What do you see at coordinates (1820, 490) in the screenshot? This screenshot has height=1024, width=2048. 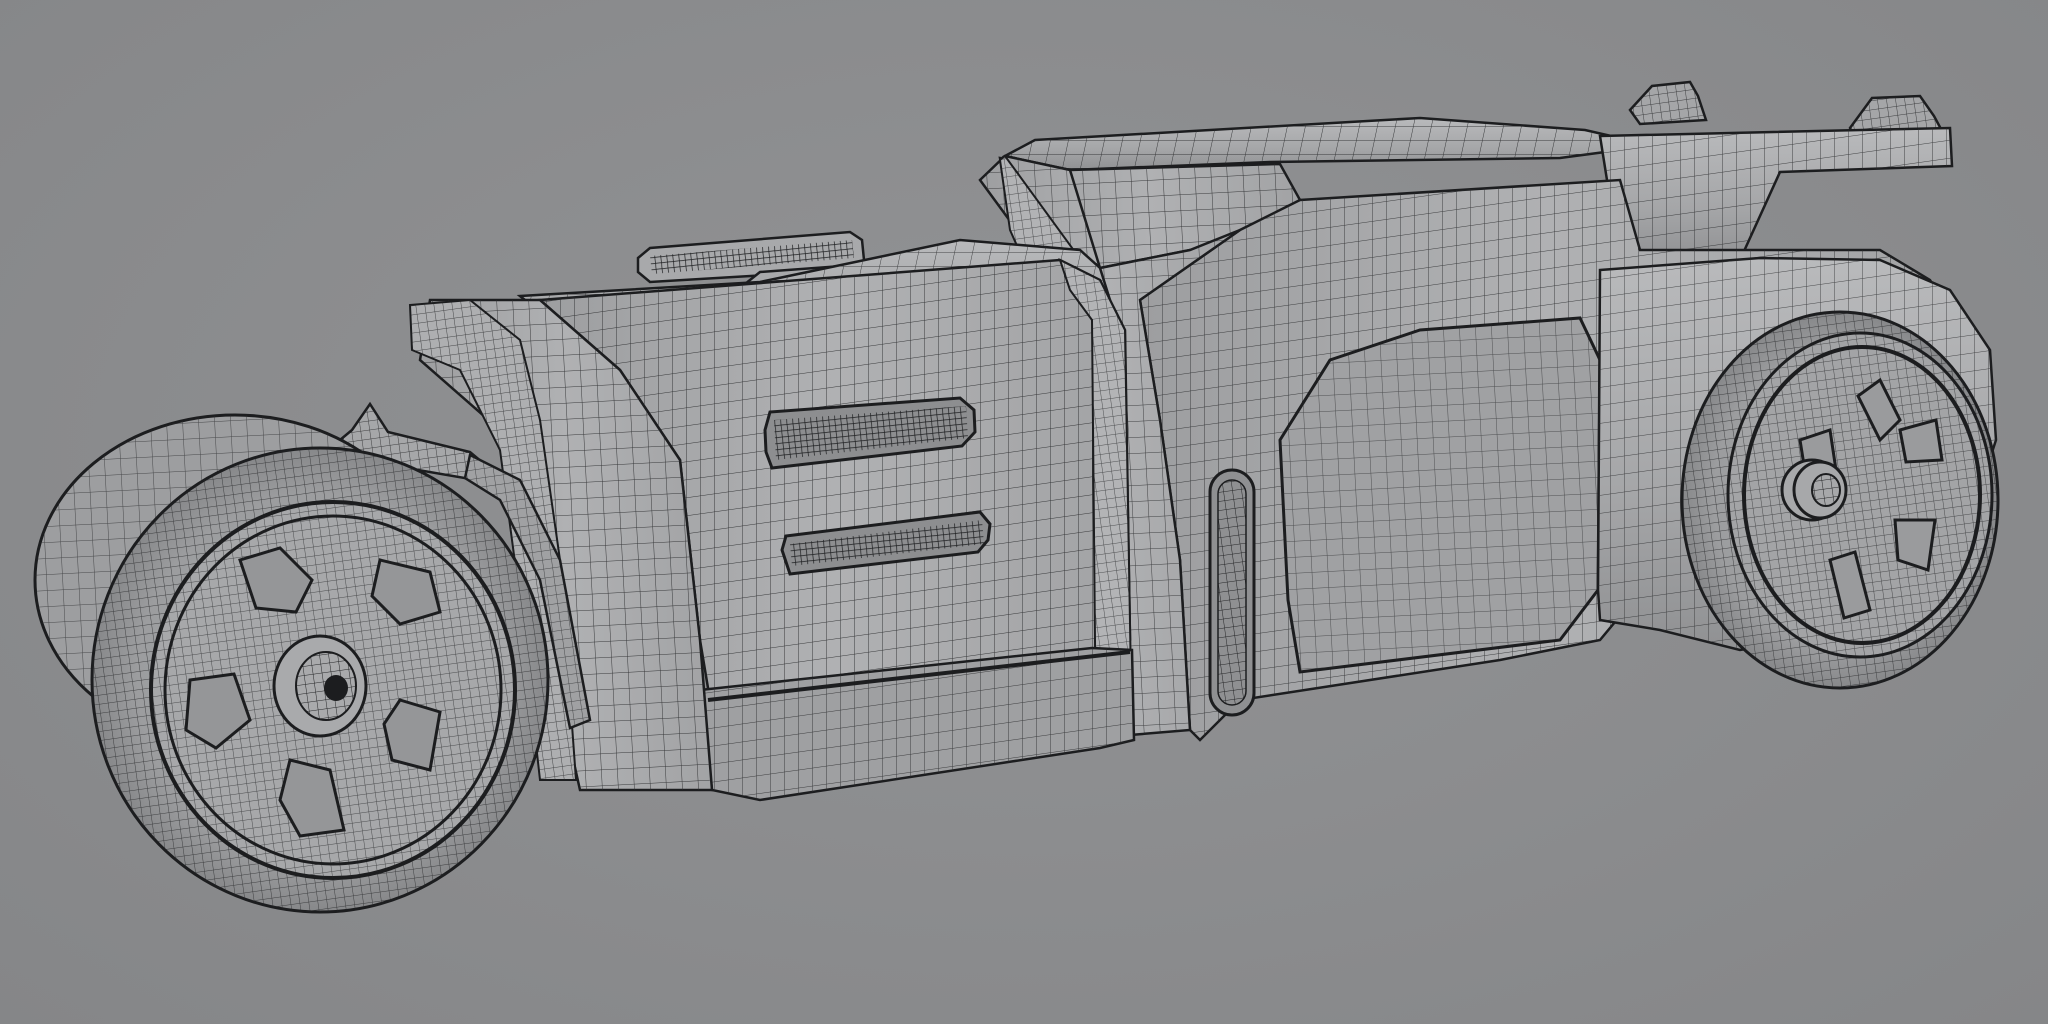 I see `rear-axle-hub` at bounding box center [1820, 490].